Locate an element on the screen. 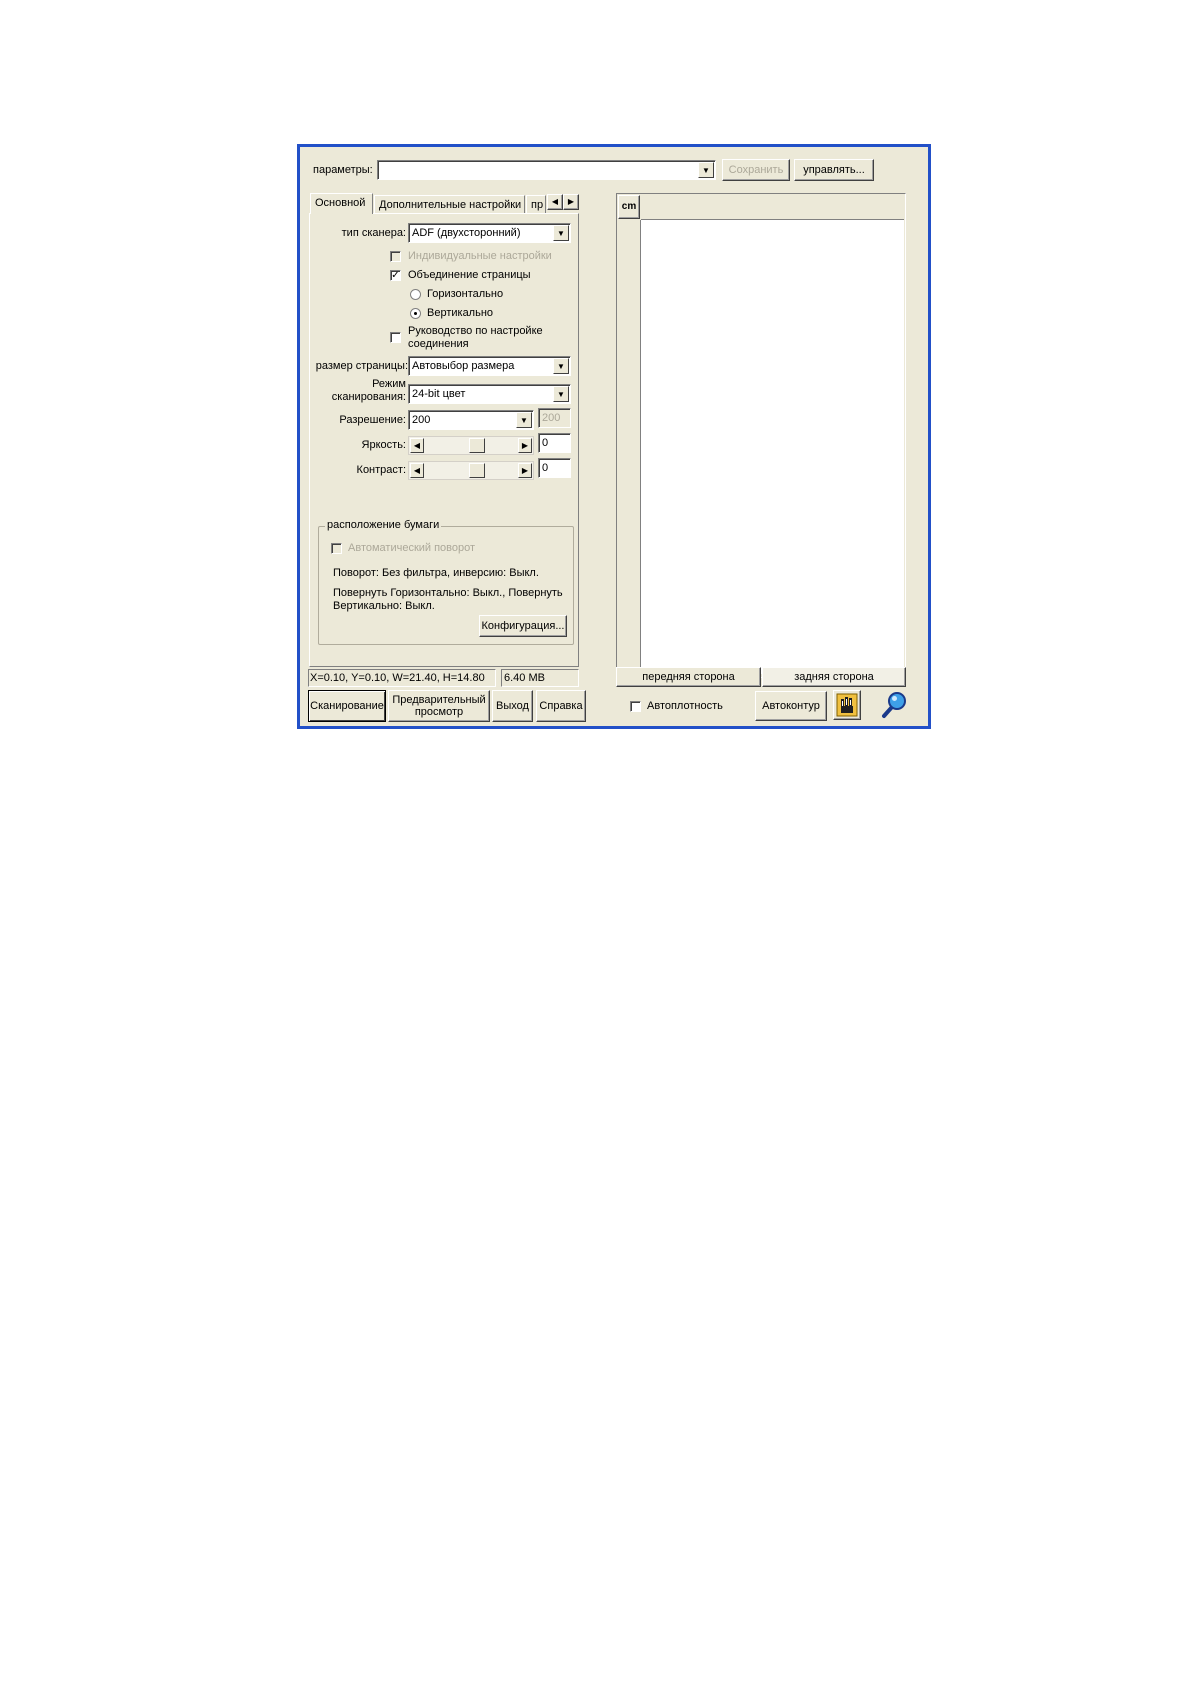  preview-canvas is located at coordinates (772, 447).